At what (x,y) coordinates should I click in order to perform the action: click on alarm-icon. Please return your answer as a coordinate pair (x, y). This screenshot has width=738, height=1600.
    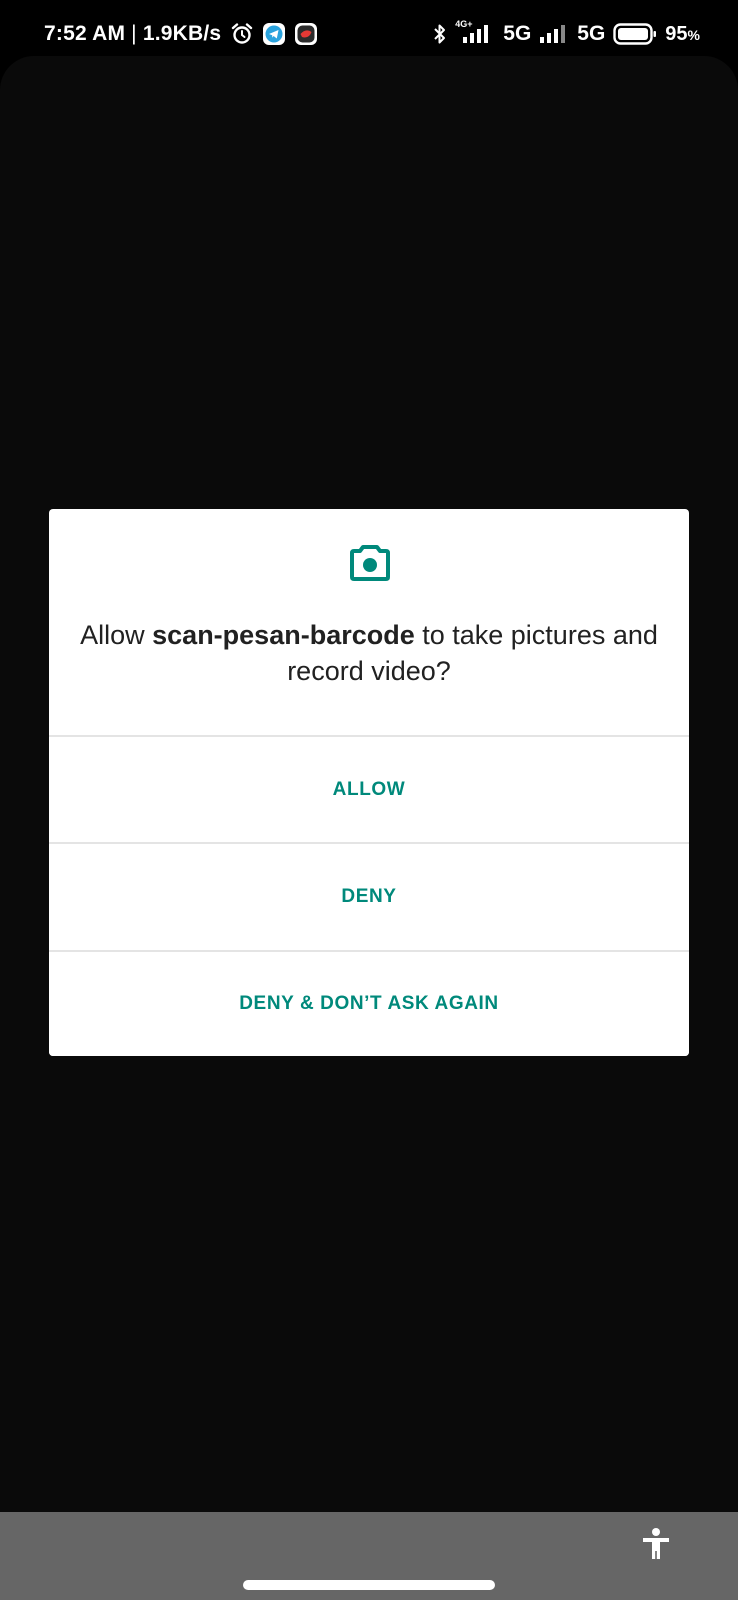
    Looking at the image, I should click on (242, 34).